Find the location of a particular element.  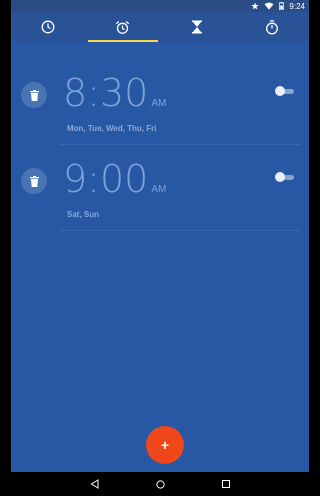

plus-icon: + is located at coordinates (165, 445).